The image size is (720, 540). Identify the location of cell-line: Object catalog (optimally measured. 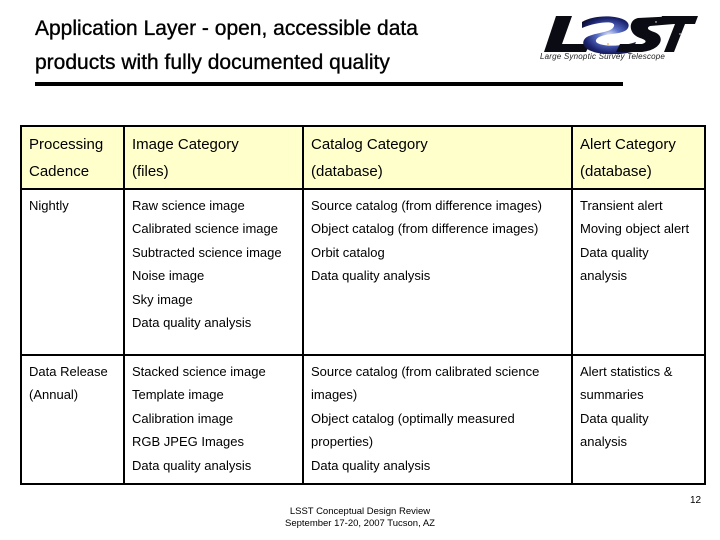
(413, 418).